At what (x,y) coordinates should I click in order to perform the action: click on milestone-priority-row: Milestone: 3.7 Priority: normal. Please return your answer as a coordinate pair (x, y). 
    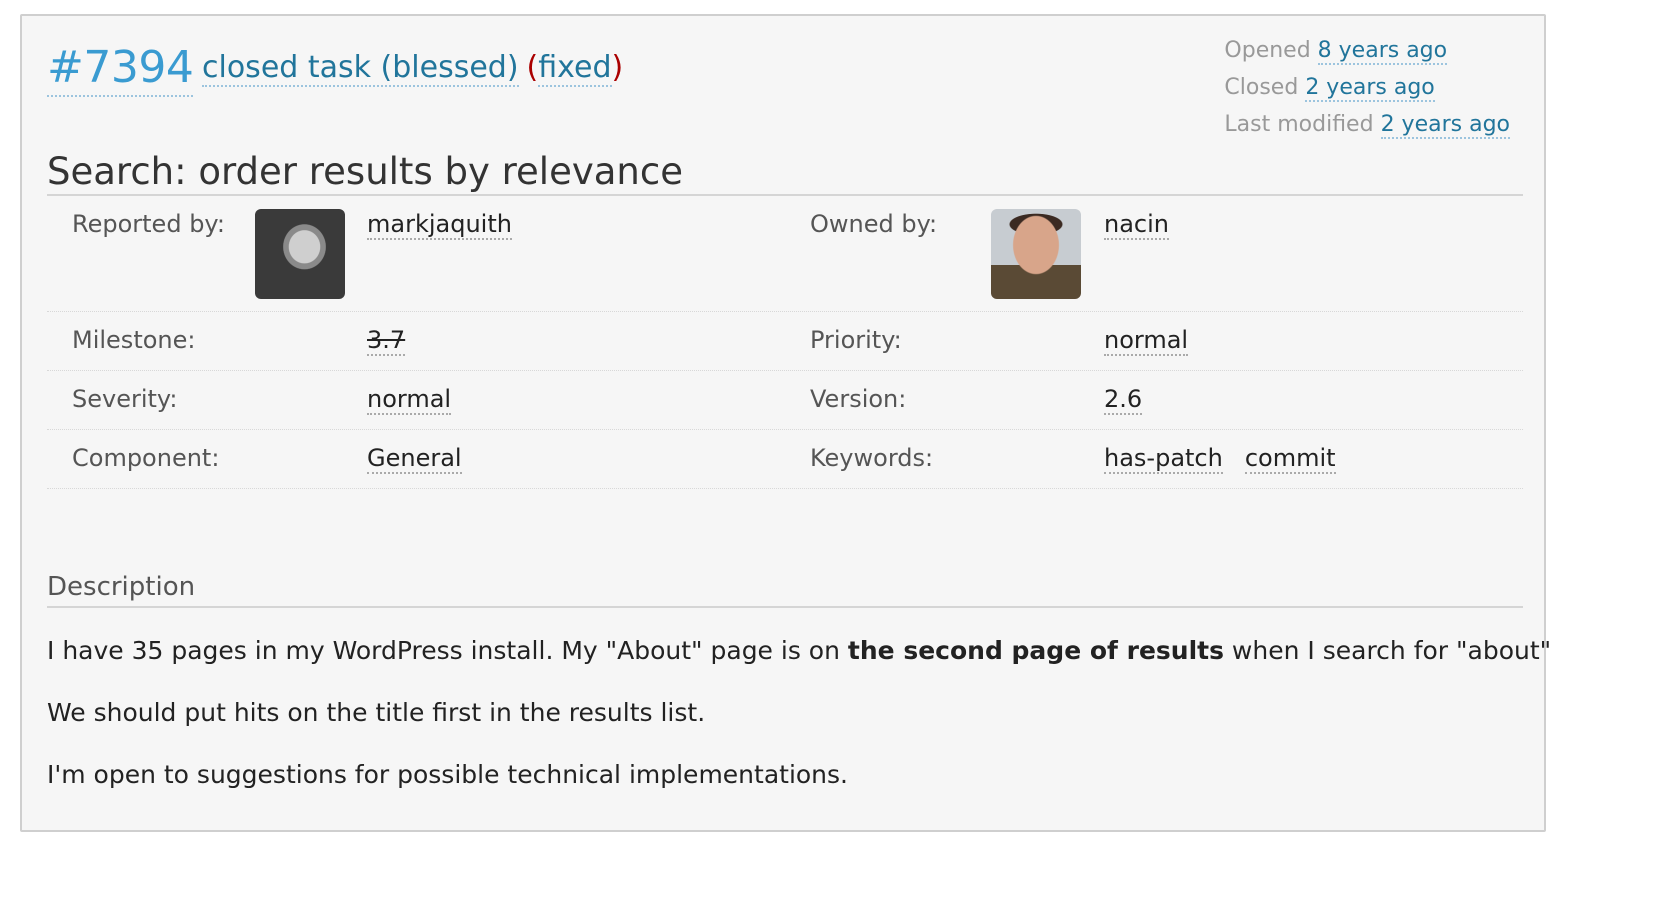
    Looking at the image, I should click on (785, 341).